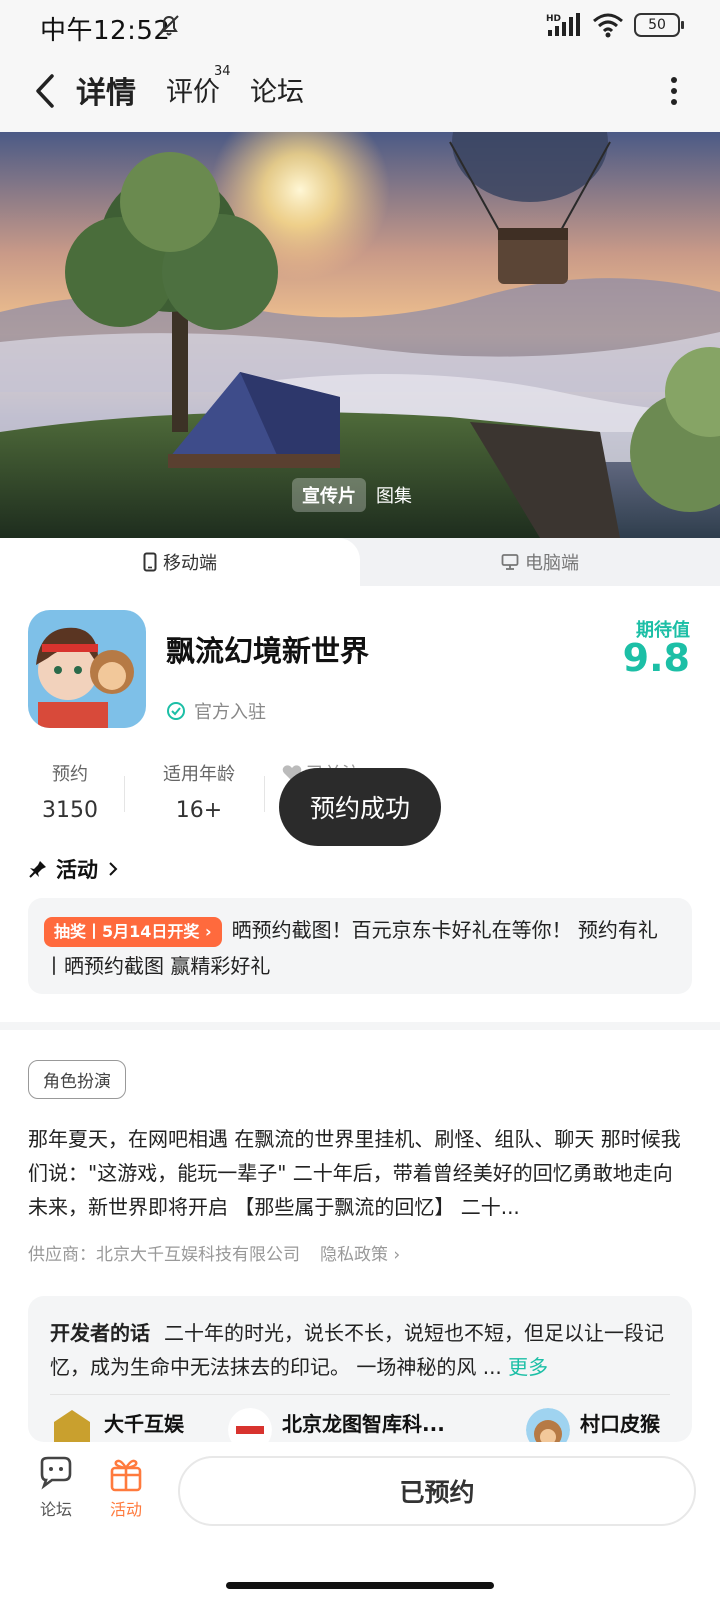  Describe the element at coordinates (199, 774) in the screenshot. I see `stat-age-label: 适用年龄` at that location.